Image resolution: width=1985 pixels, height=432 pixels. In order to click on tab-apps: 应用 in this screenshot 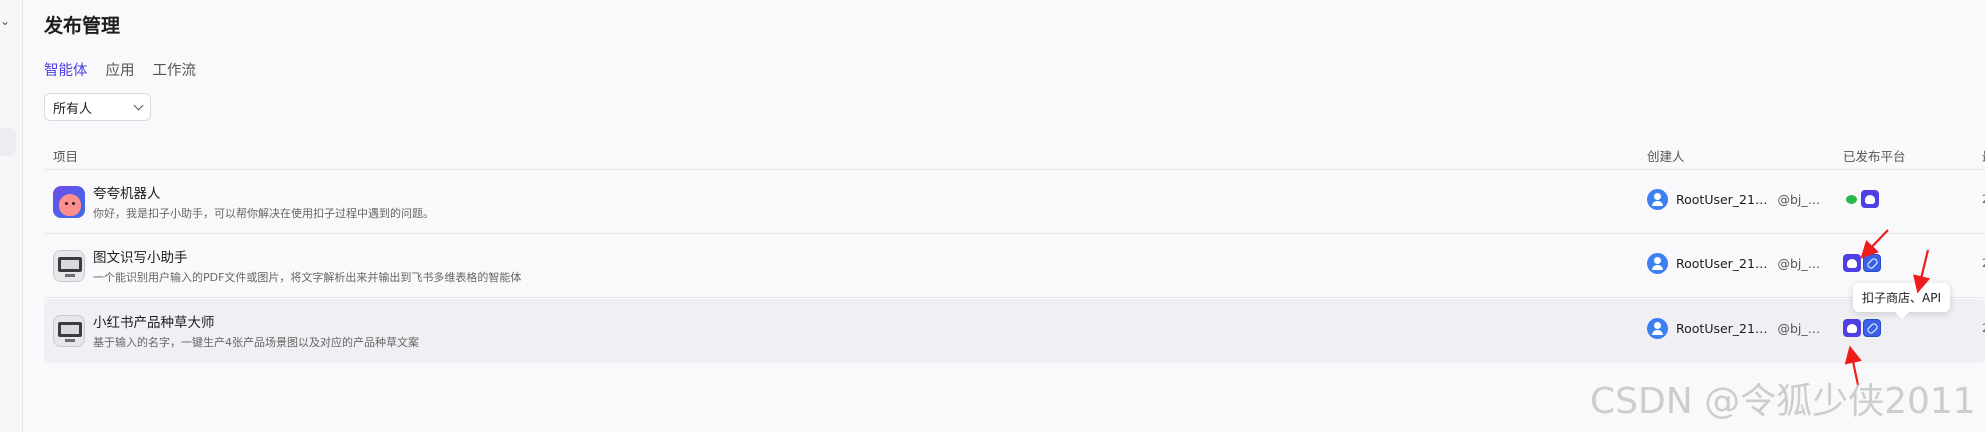, I will do `click(120, 69)`.